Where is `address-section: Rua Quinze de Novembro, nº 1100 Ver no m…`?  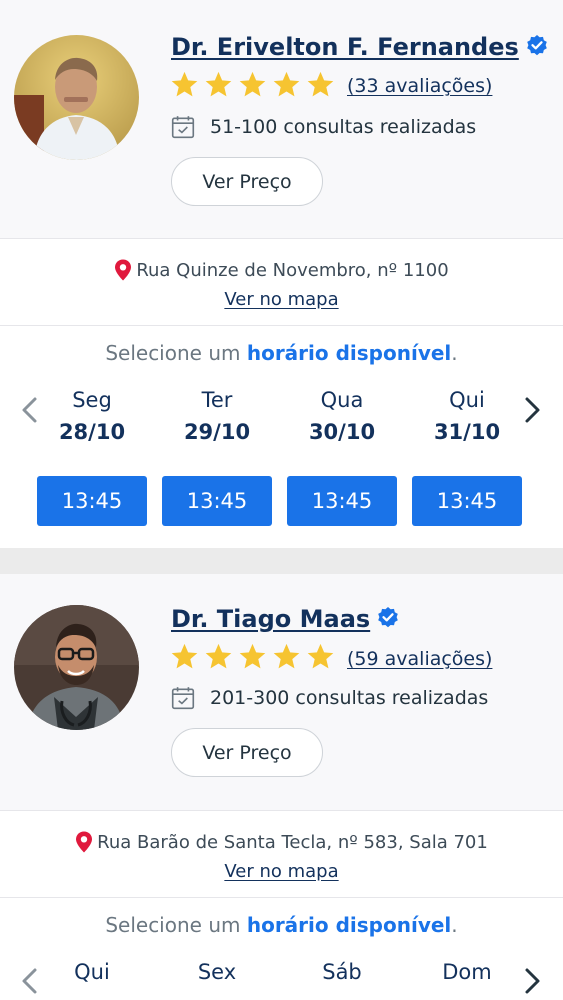 address-section: Rua Quinze de Novembro, nº 1100 Ver no m… is located at coordinates (281, 282).